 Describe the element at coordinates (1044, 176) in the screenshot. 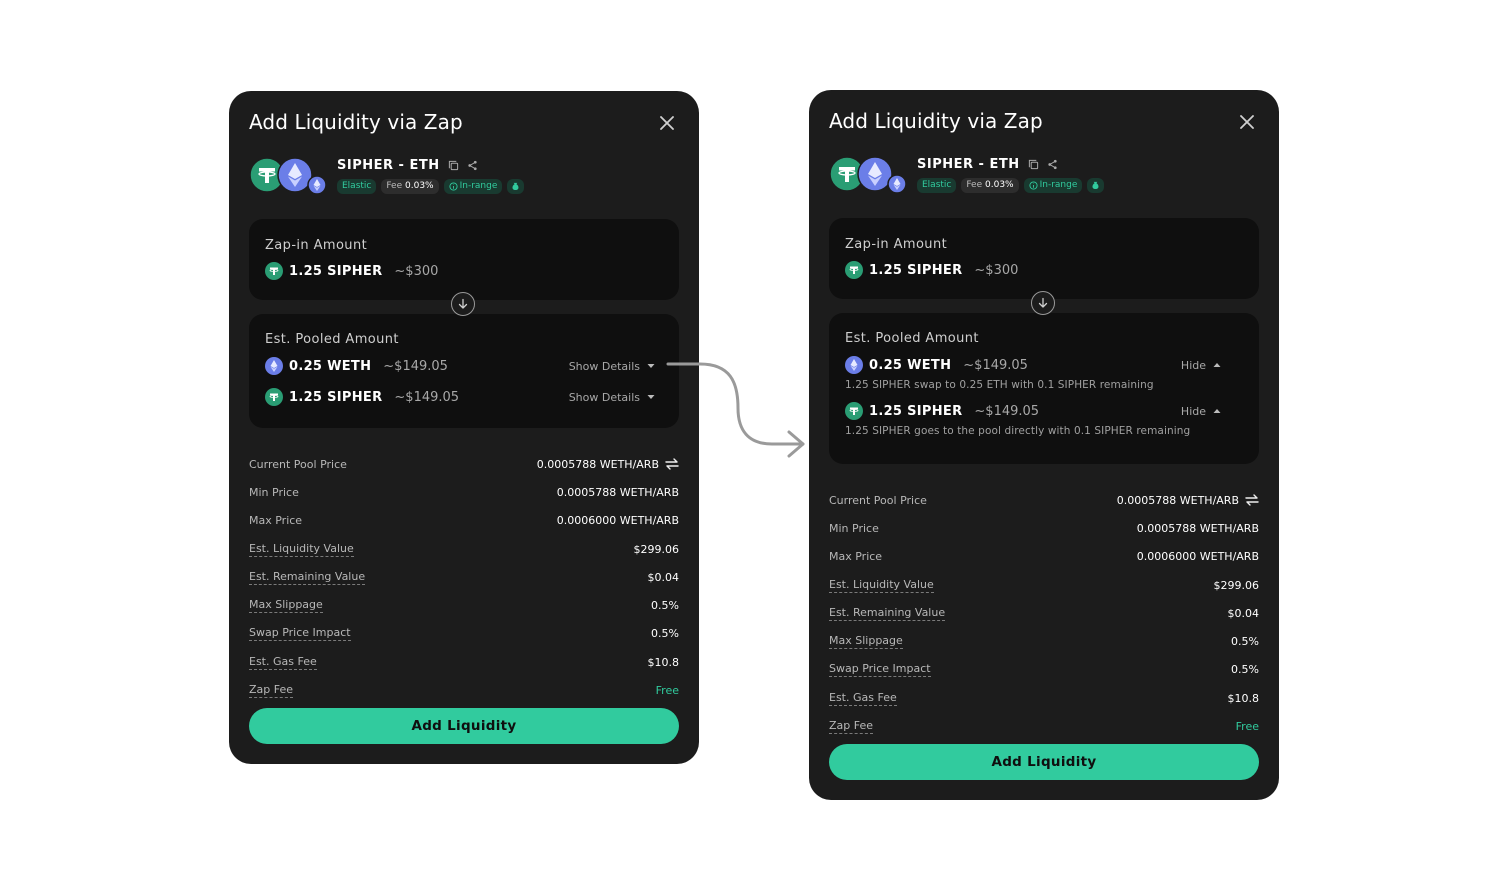

I see `pair-info: SIPHER - ETH Elastic Fee 0.03% In-range` at that location.